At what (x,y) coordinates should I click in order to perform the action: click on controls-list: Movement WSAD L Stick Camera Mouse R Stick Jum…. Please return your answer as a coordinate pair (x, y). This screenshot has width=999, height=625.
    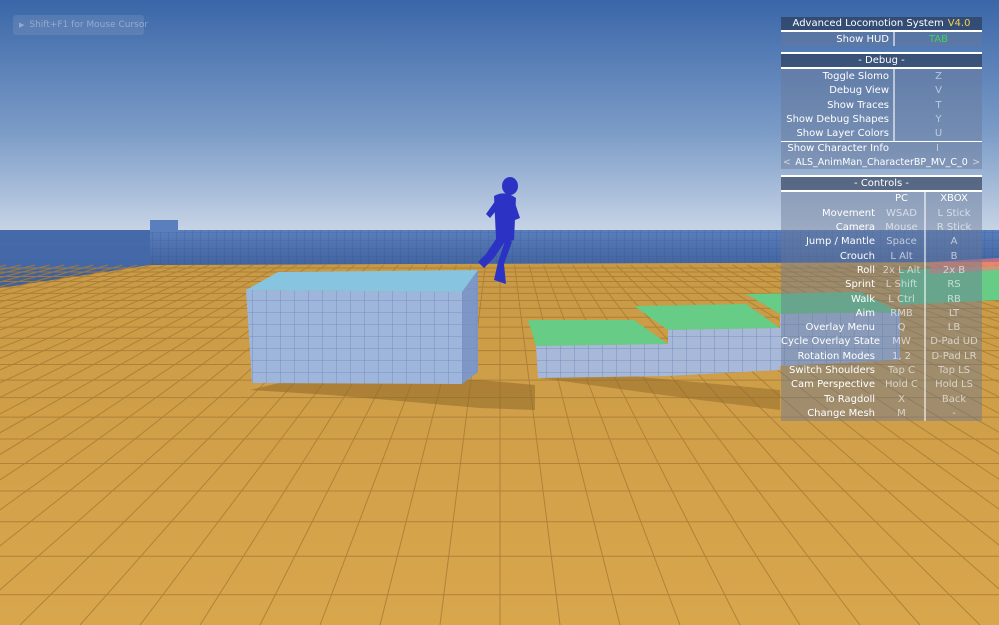
    Looking at the image, I should click on (881, 313).